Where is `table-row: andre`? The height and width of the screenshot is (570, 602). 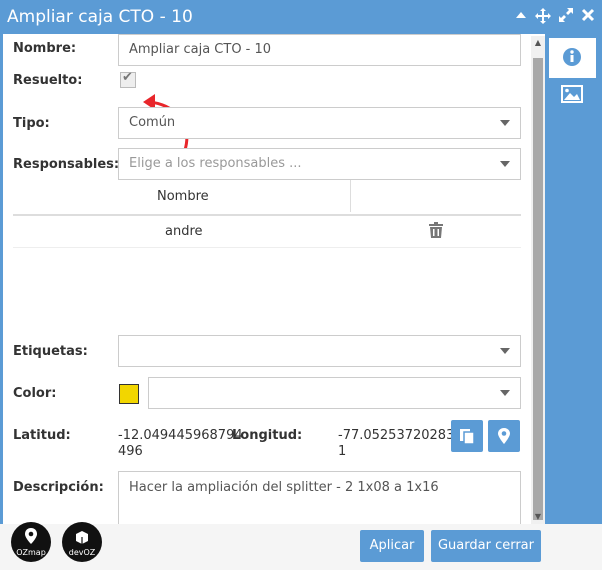 table-row: andre is located at coordinates (267, 231).